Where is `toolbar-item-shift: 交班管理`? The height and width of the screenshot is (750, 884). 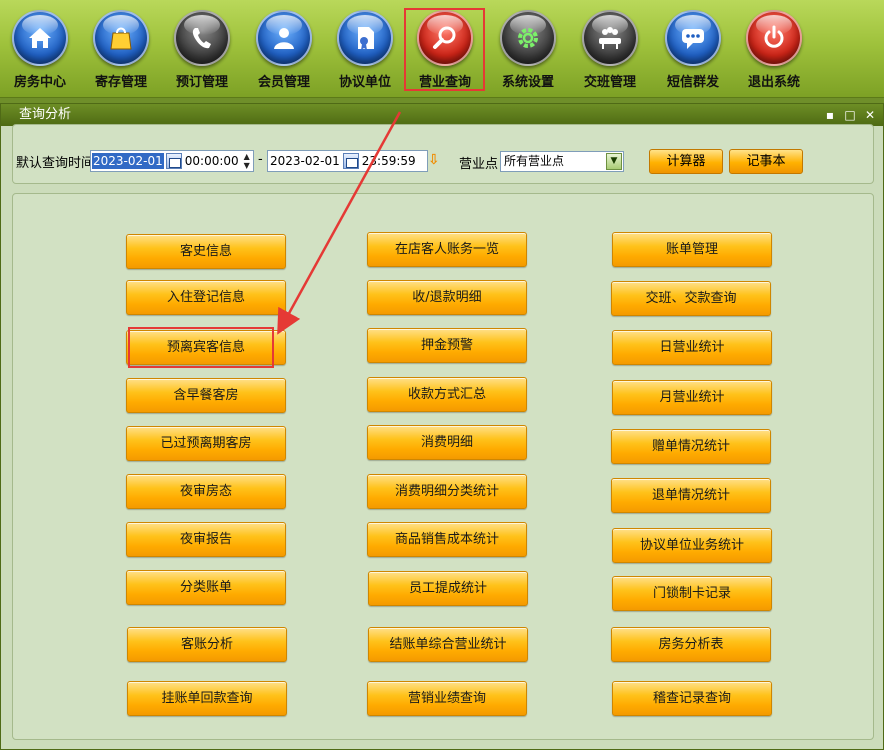
toolbar-item-shift: 交班管理 is located at coordinates (610, 48).